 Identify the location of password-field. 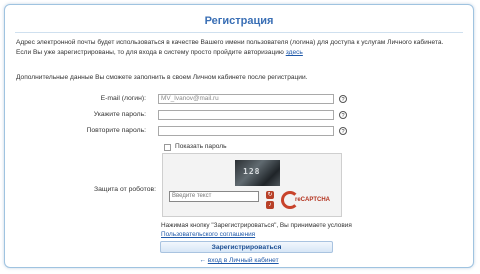
(246, 115).